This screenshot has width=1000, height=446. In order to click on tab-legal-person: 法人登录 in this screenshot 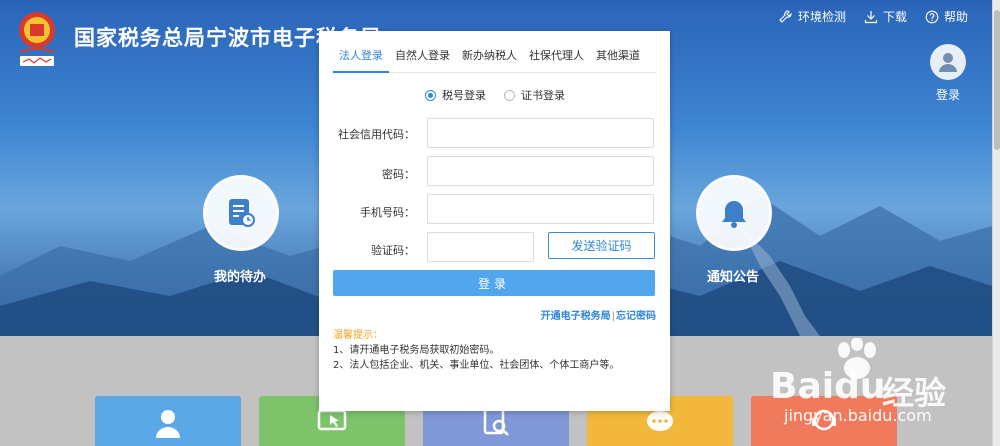, I will do `click(361, 52)`.